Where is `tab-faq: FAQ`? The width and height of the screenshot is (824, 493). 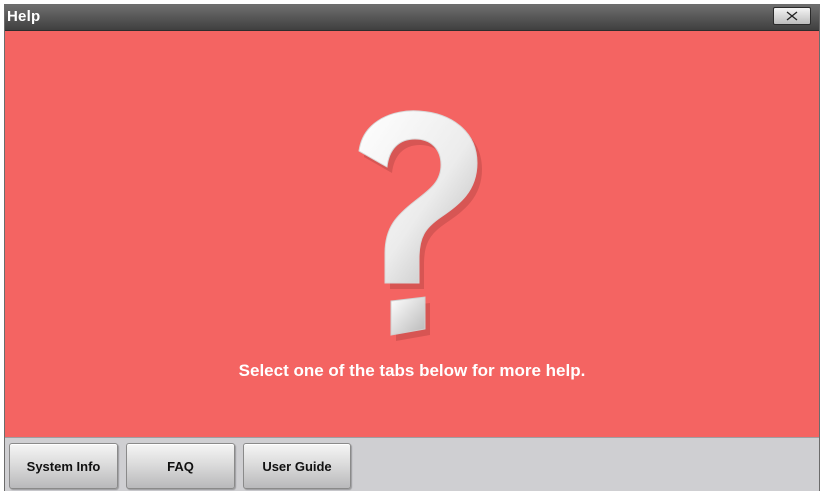 tab-faq: FAQ is located at coordinates (180, 466).